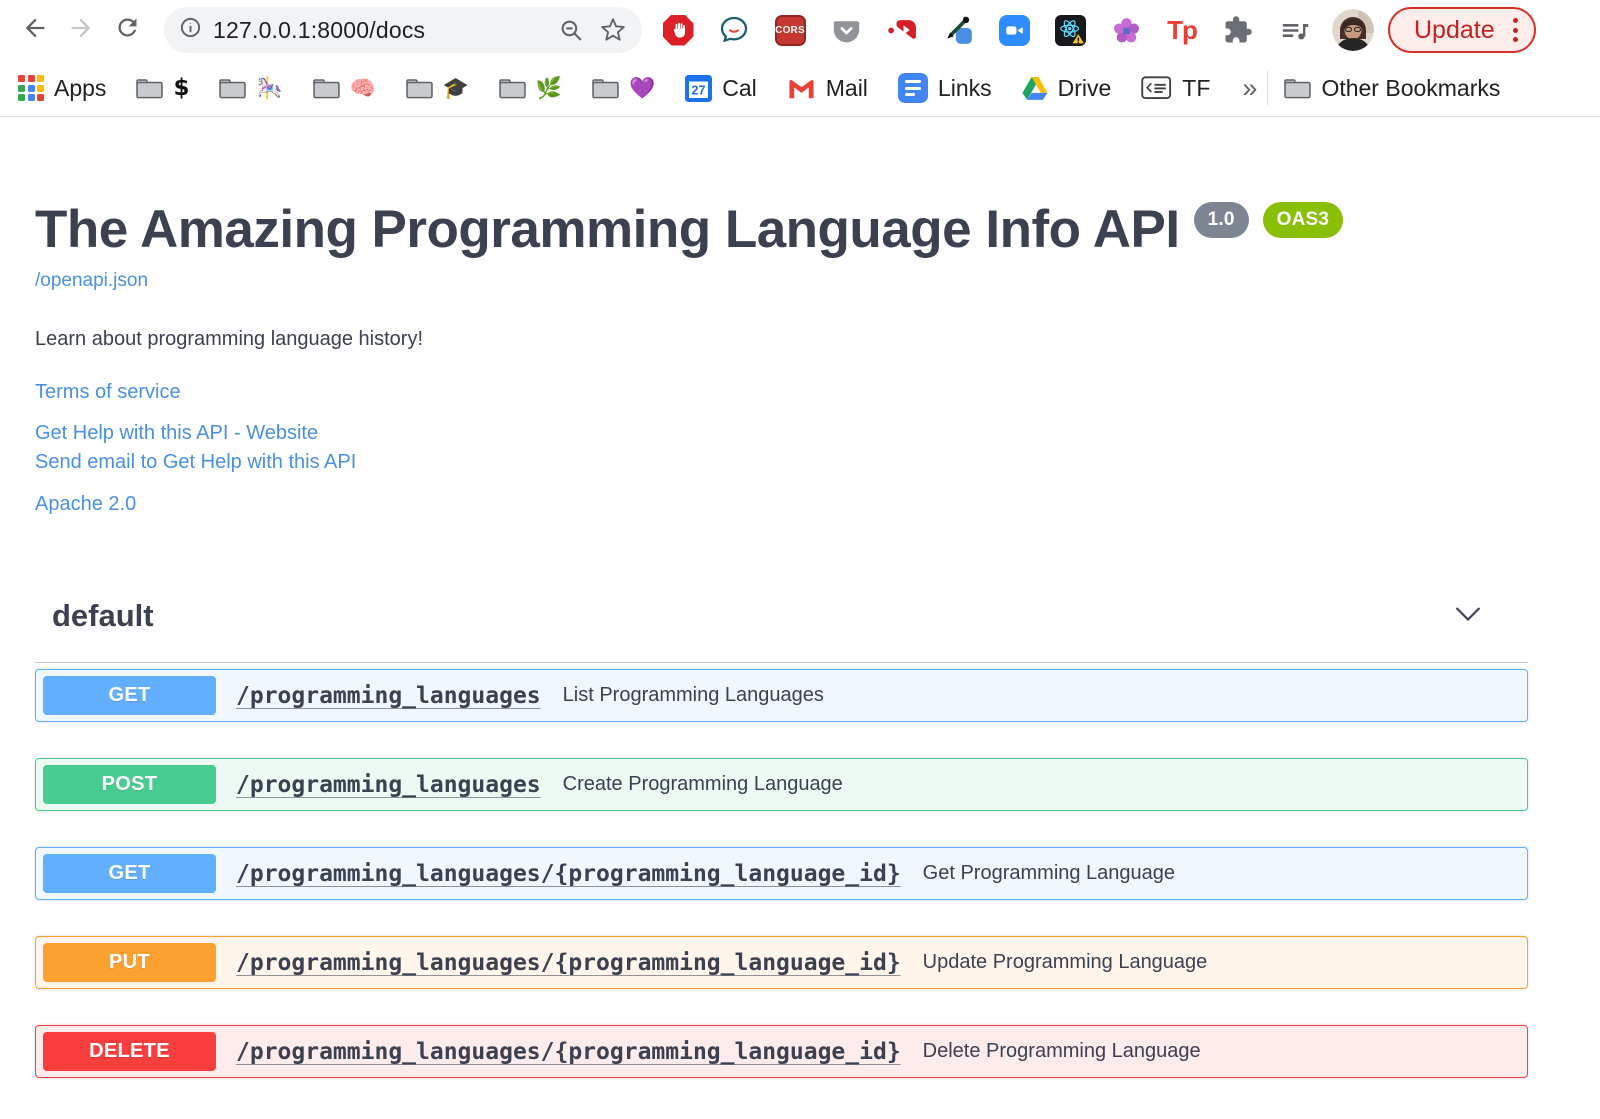  What do you see at coordinates (958, 30) in the screenshot?
I see `color-picker-extension-icon` at bounding box center [958, 30].